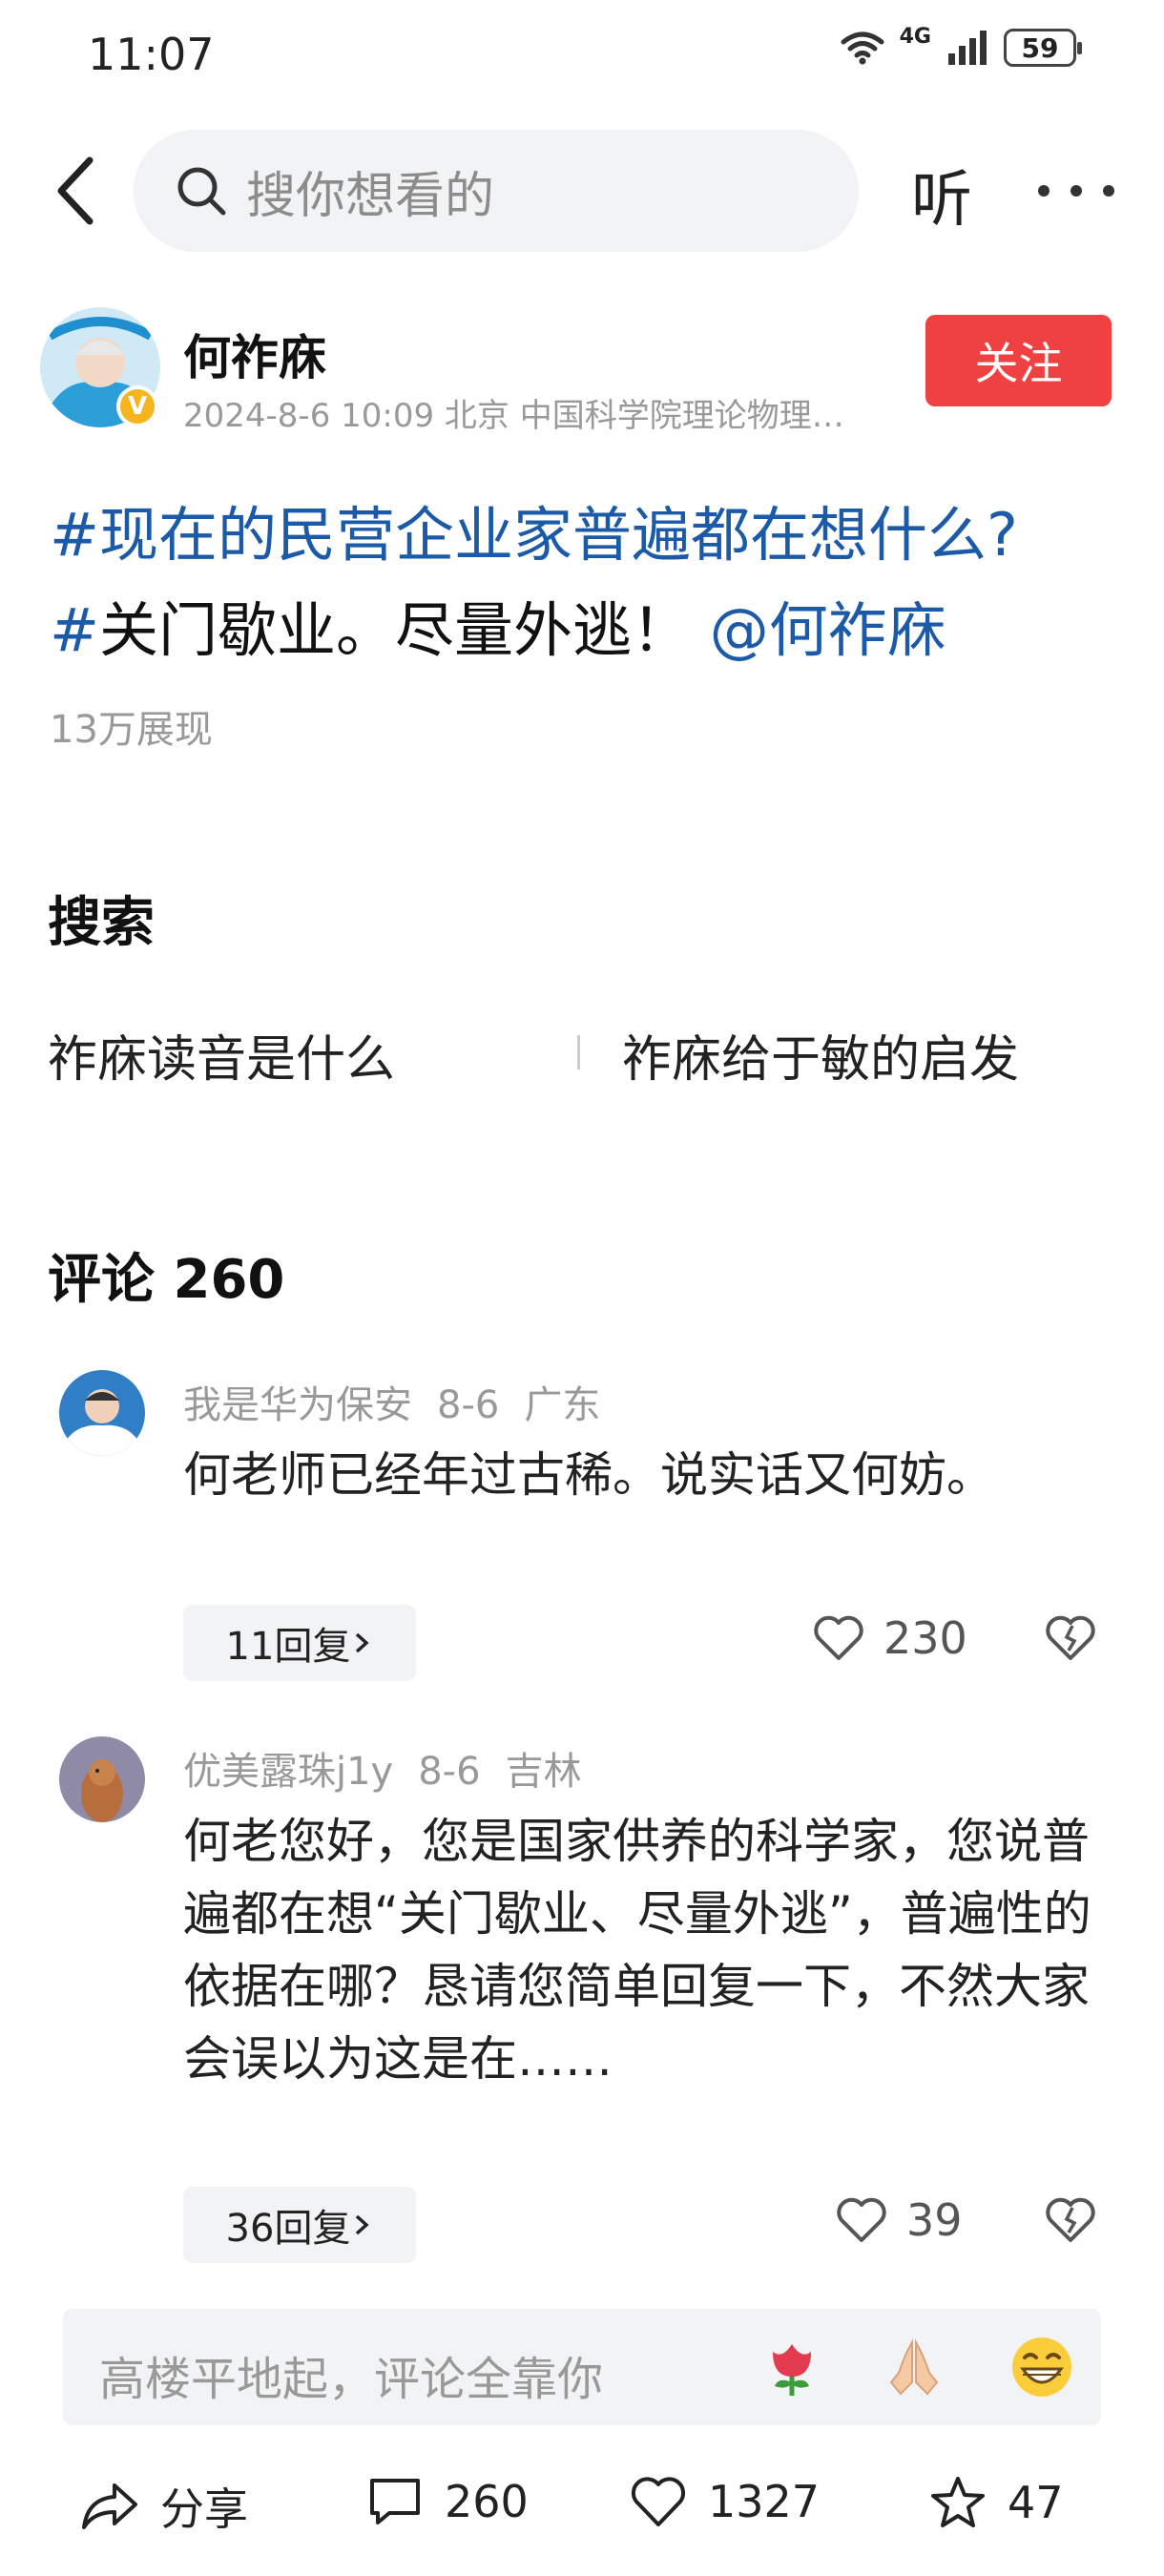 The image size is (1164, 2576). What do you see at coordinates (935, 2220) in the screenshot?
I see `like-count: 39` at bounding box center [935, 2220].